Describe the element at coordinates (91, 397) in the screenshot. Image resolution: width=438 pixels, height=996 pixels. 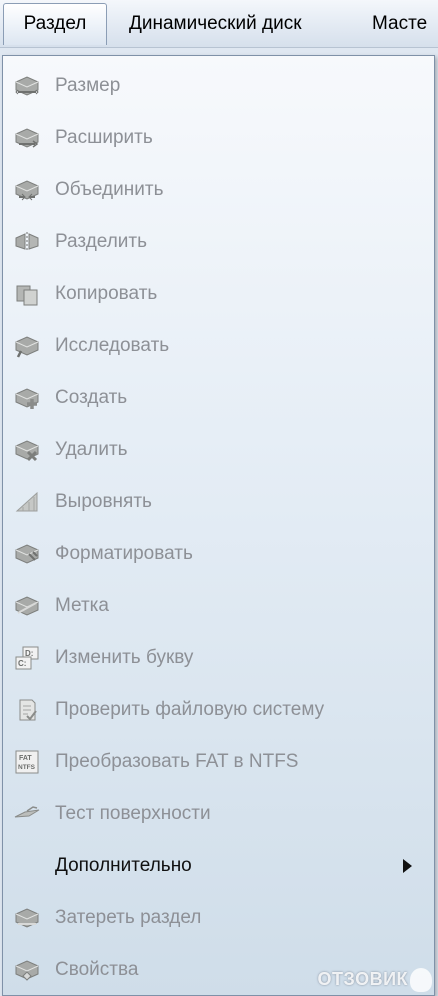
I see `menu-item-label: Создать` at that location.